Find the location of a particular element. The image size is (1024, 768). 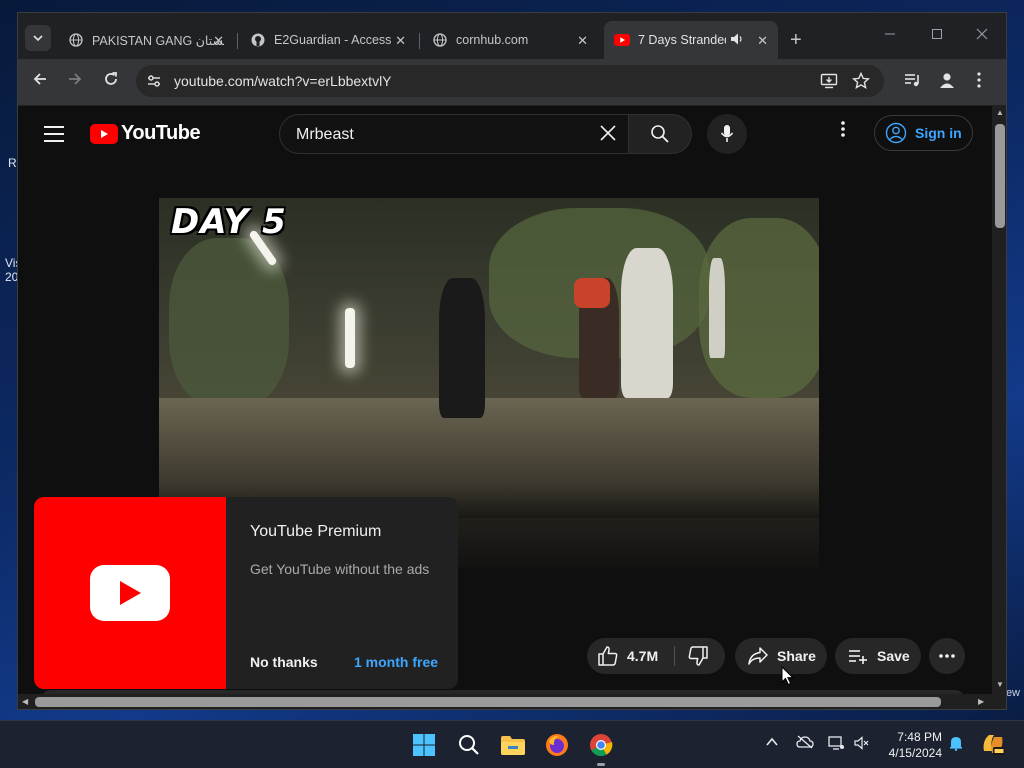

volume-muted-icon is located at coordinates (862, 744).